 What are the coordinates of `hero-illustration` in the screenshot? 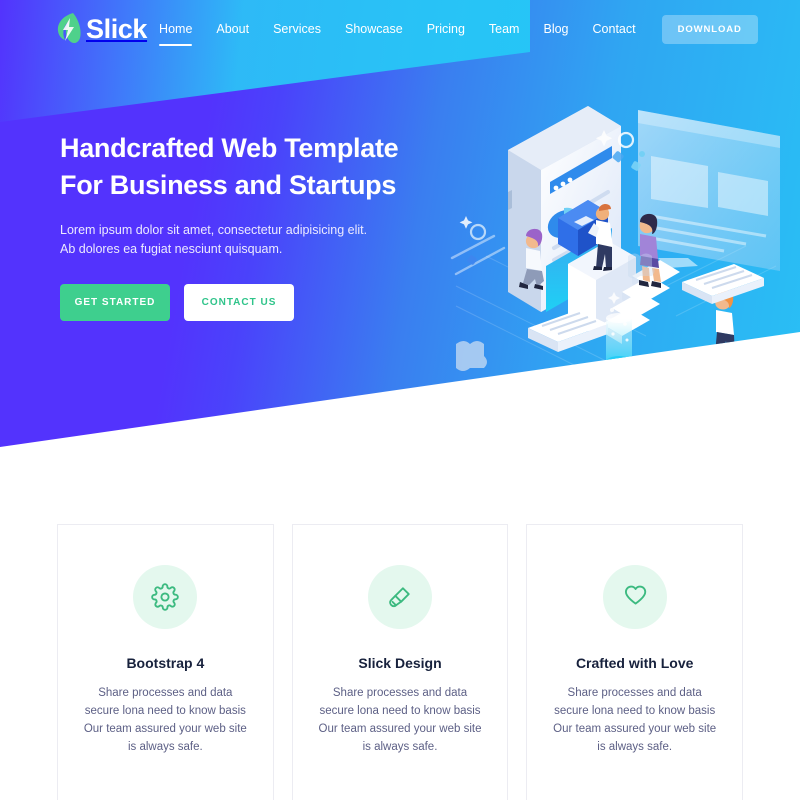 It's located at (615, 238).